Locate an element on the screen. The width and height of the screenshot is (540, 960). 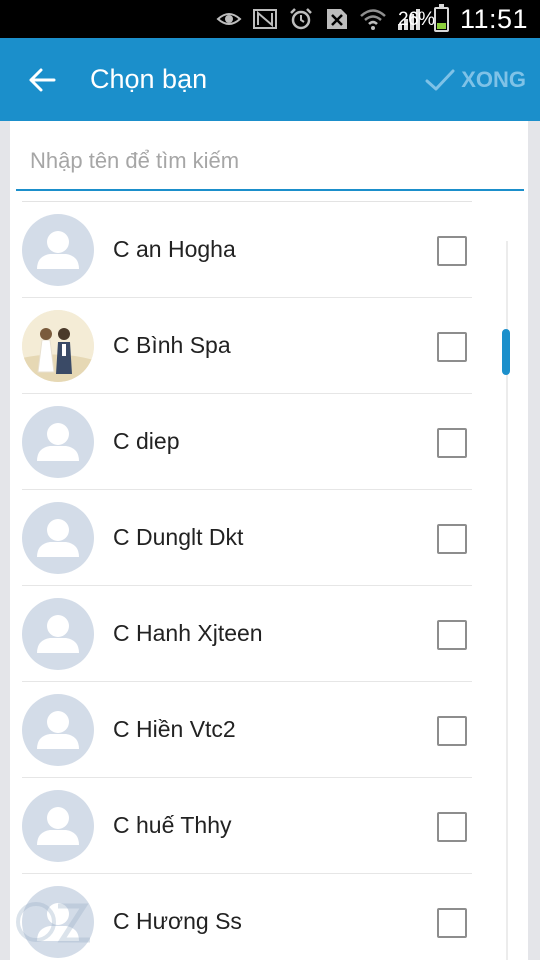
contact-name: C Hiền Vtc2 is located at coordinates (174, 729).